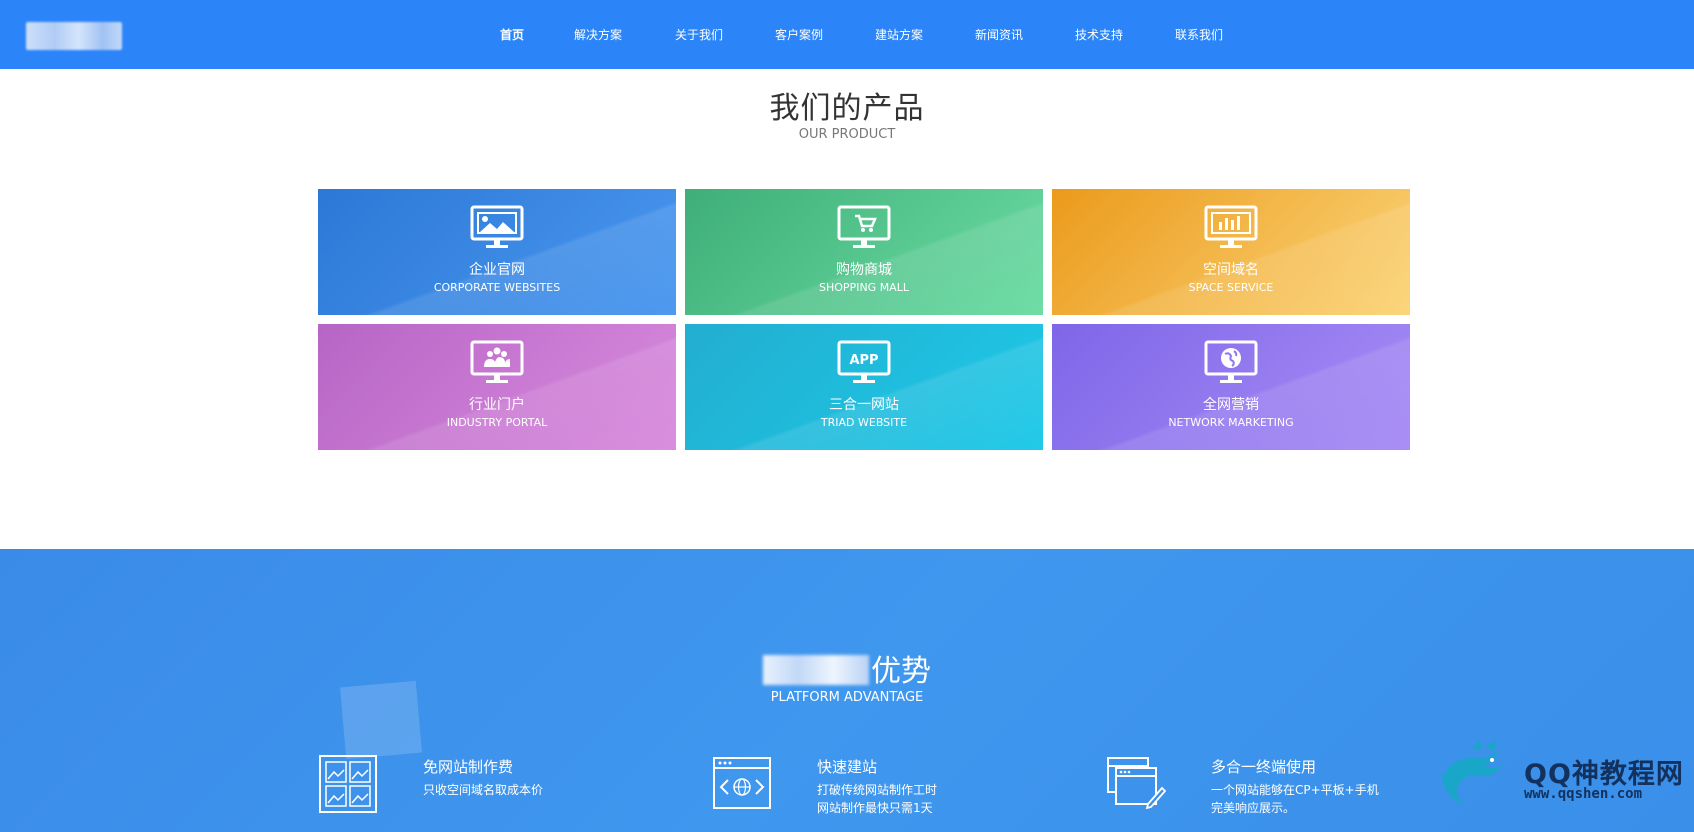  Describe the element at coordinates (875, 808) in the screenshot. I see `feature-desc-line: 网站制作最快只需1天` at that location.